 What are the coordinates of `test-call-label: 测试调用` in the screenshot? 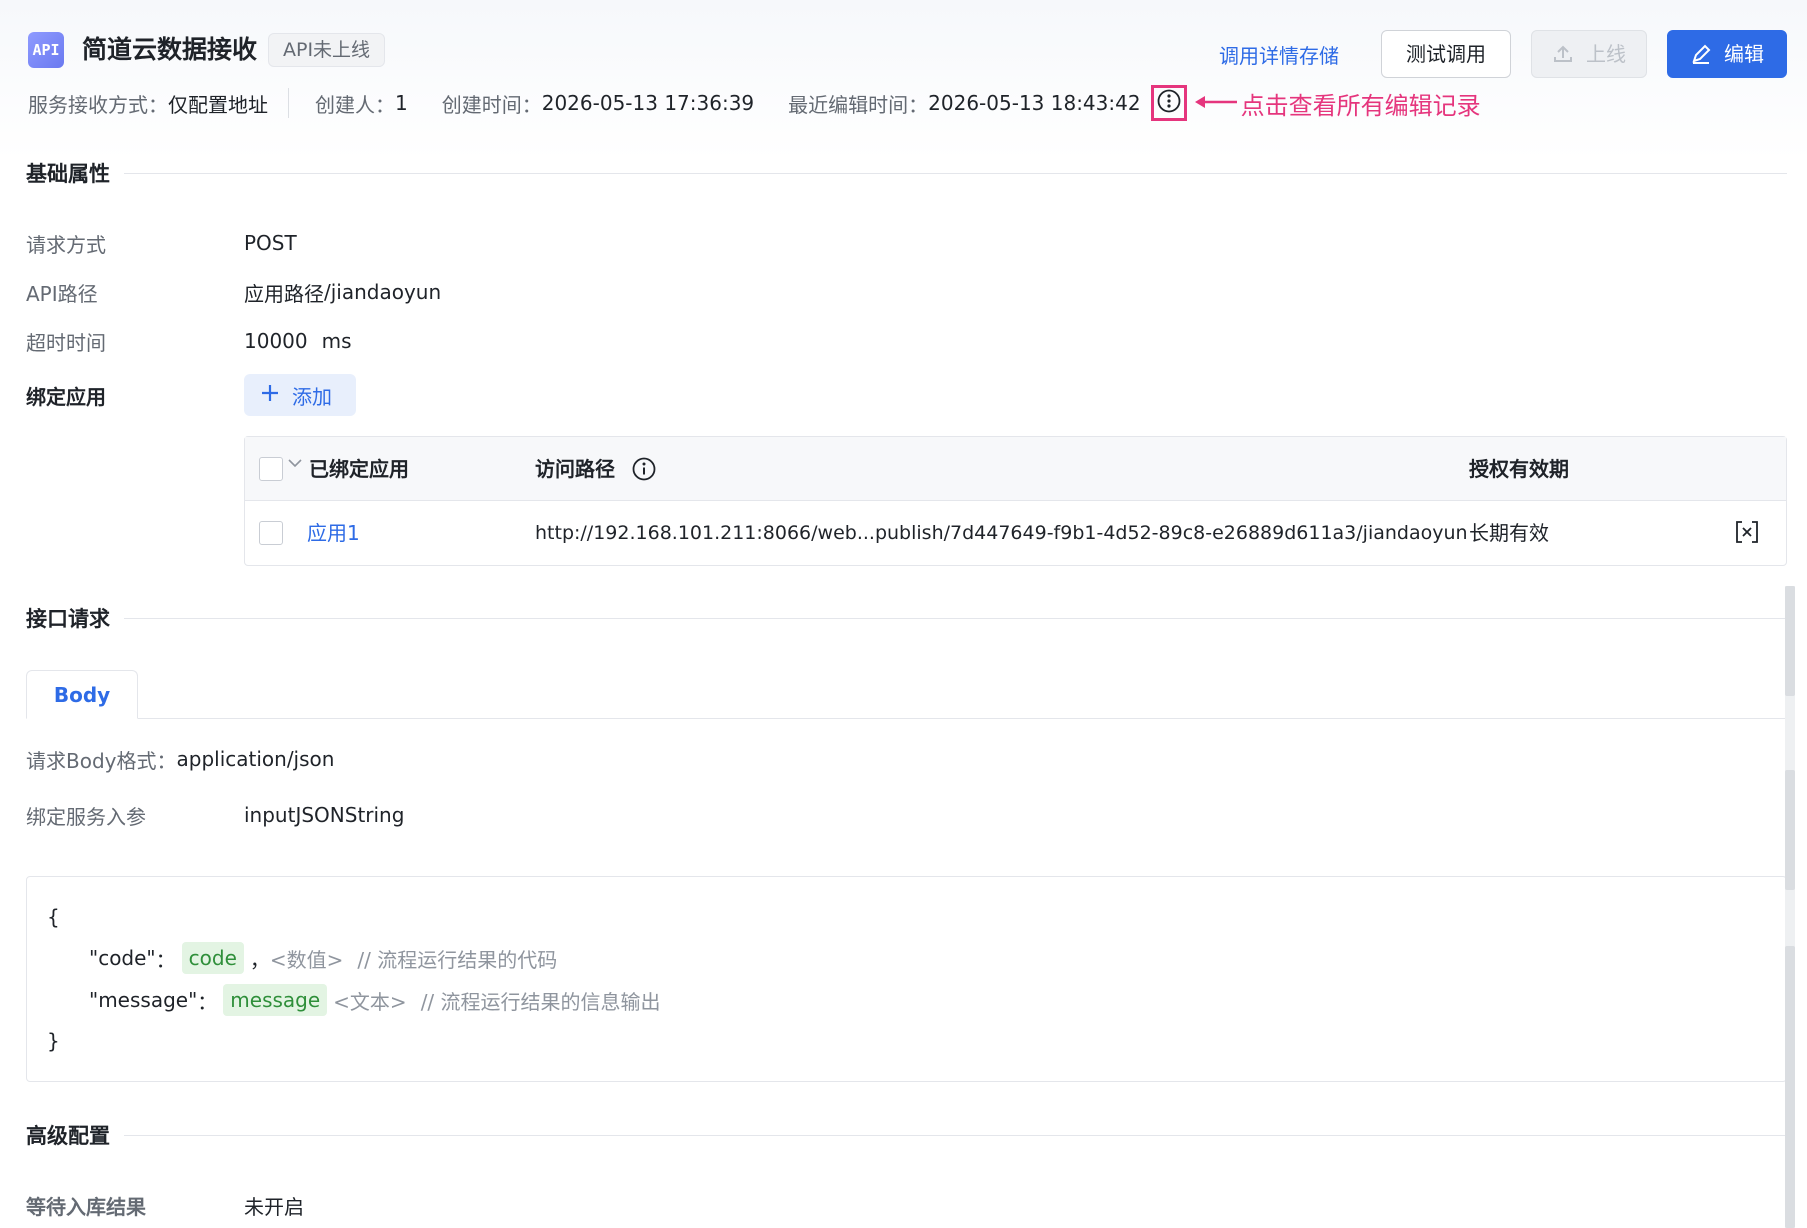 It's located at (1446, 54).